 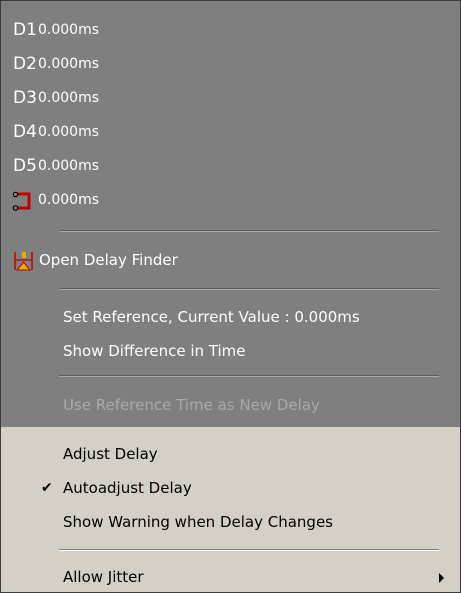 I want to click on adjust-delay-label: Adjust Delay, so click(x=110, y=454).